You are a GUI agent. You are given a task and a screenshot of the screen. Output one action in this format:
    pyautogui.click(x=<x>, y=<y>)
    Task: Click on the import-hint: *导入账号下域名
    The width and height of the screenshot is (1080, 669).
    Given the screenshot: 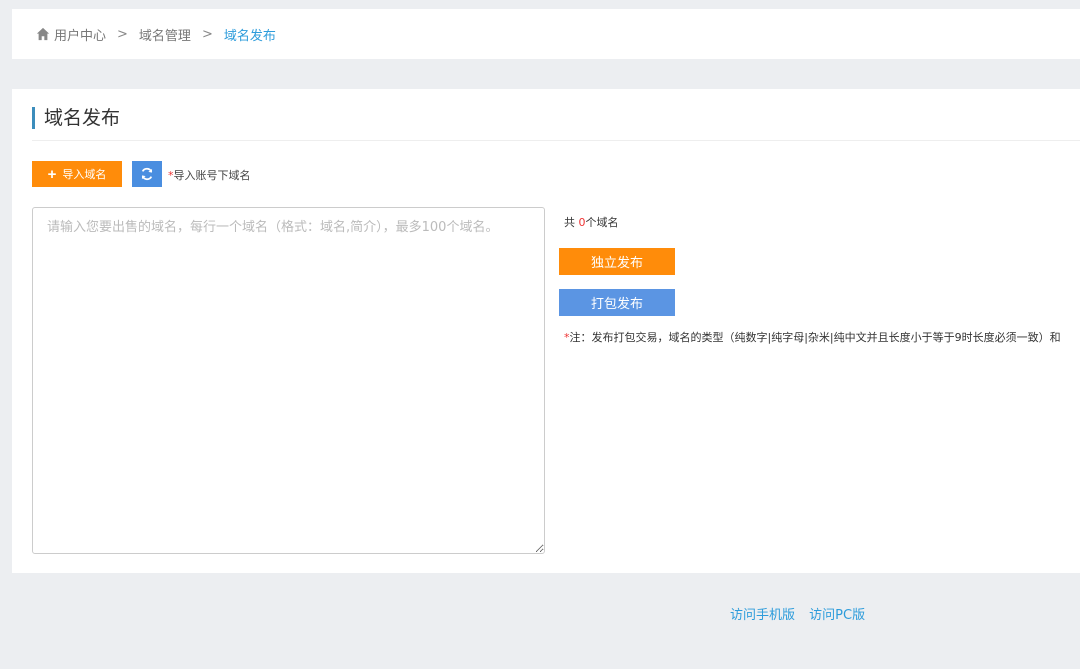 What is the action you would take?
    pyautogui.click(x=209, y=175)
    